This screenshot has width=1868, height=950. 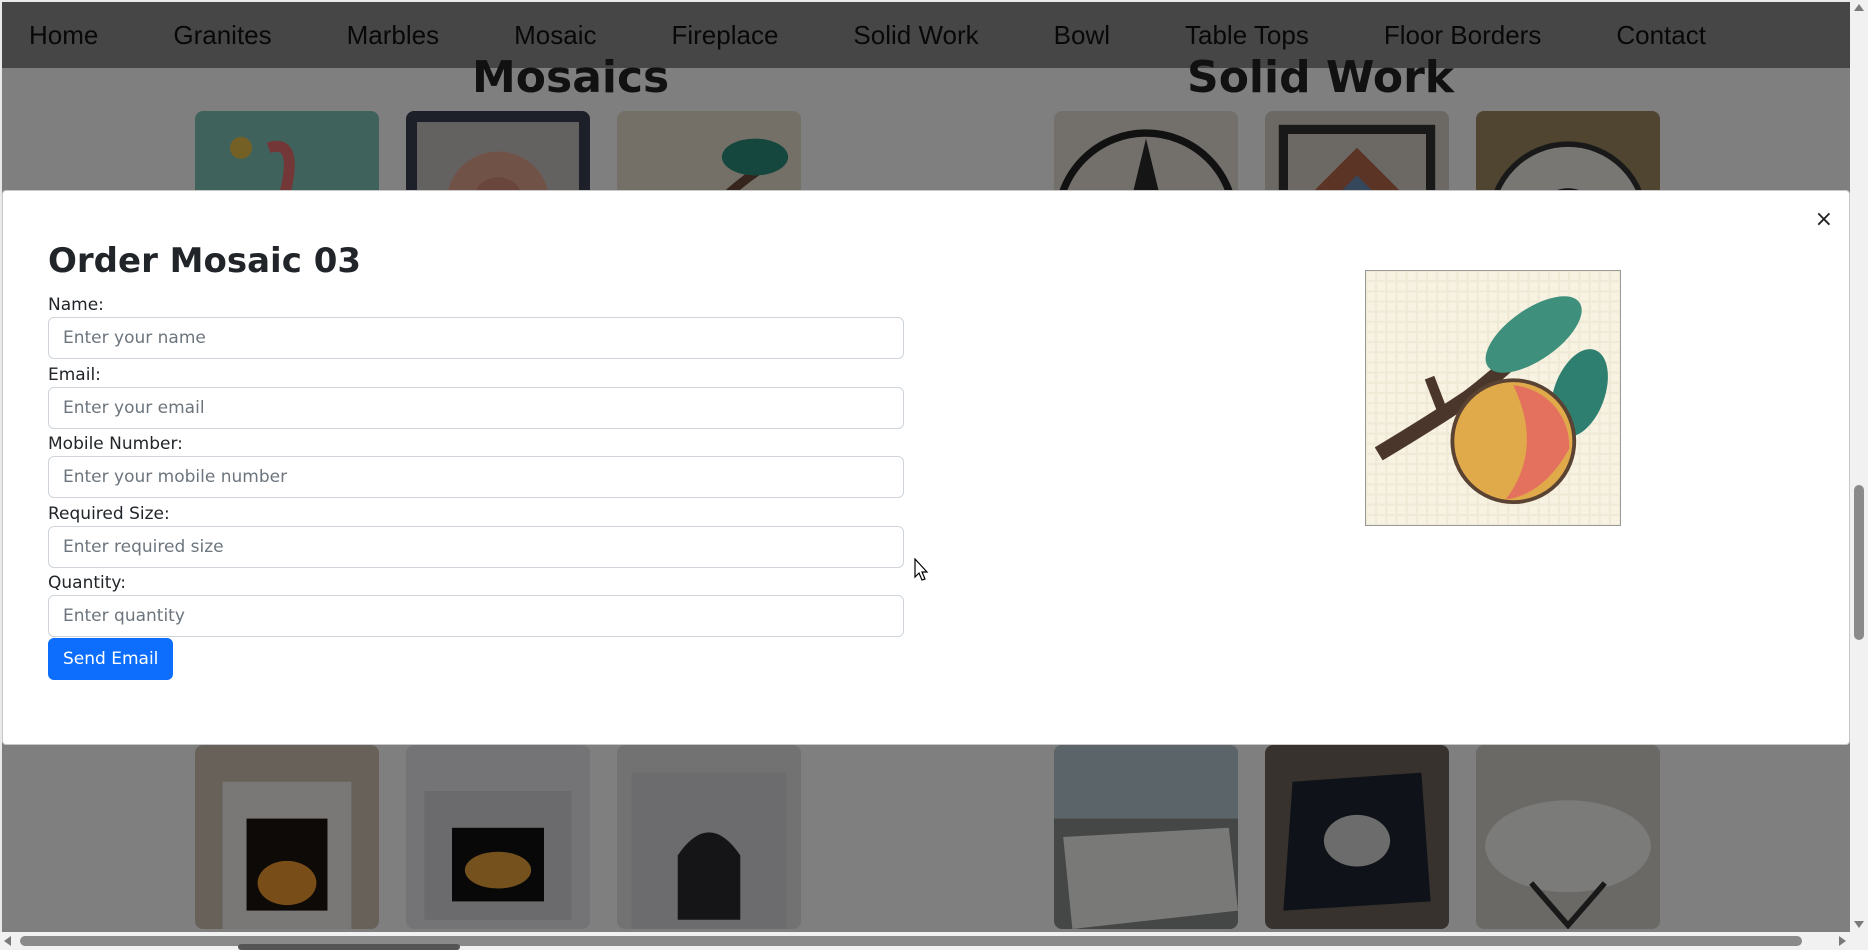 What do you see at coordinates (349, 947) in the screenshot?
I see `page-scroll-indicator` at bounding box center [349, 947].